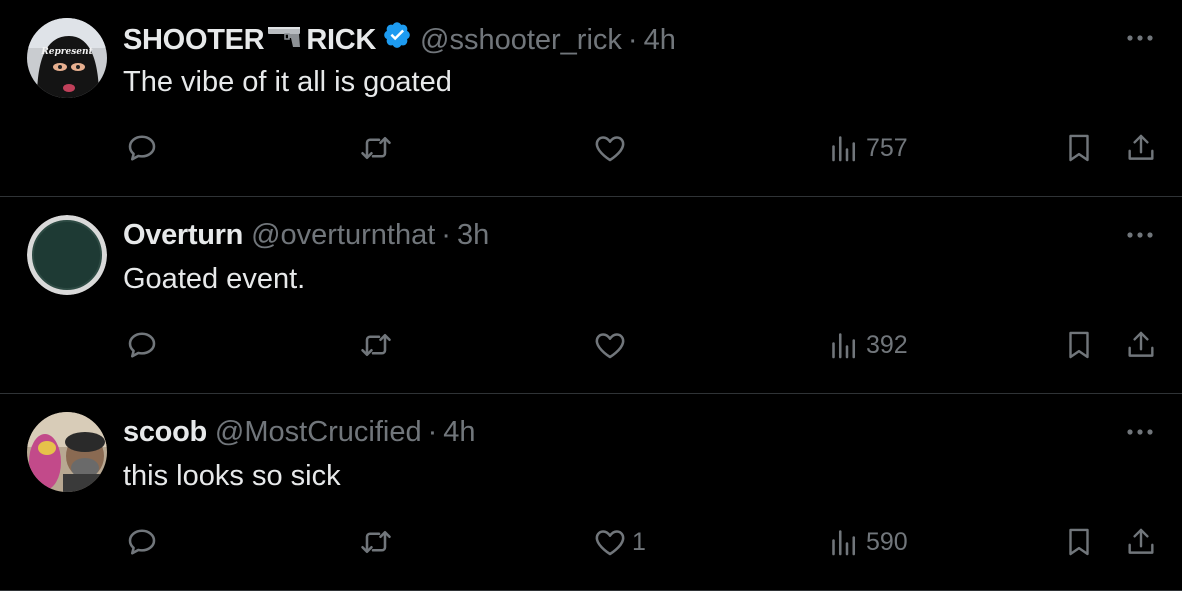  I want to click on display-name: RICK, so click(341, 40).